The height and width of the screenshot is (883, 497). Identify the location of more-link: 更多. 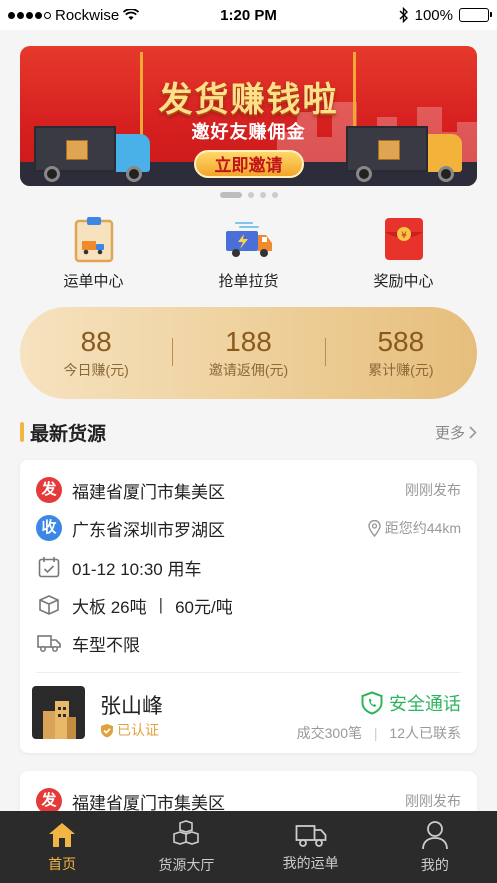
(456, 432).